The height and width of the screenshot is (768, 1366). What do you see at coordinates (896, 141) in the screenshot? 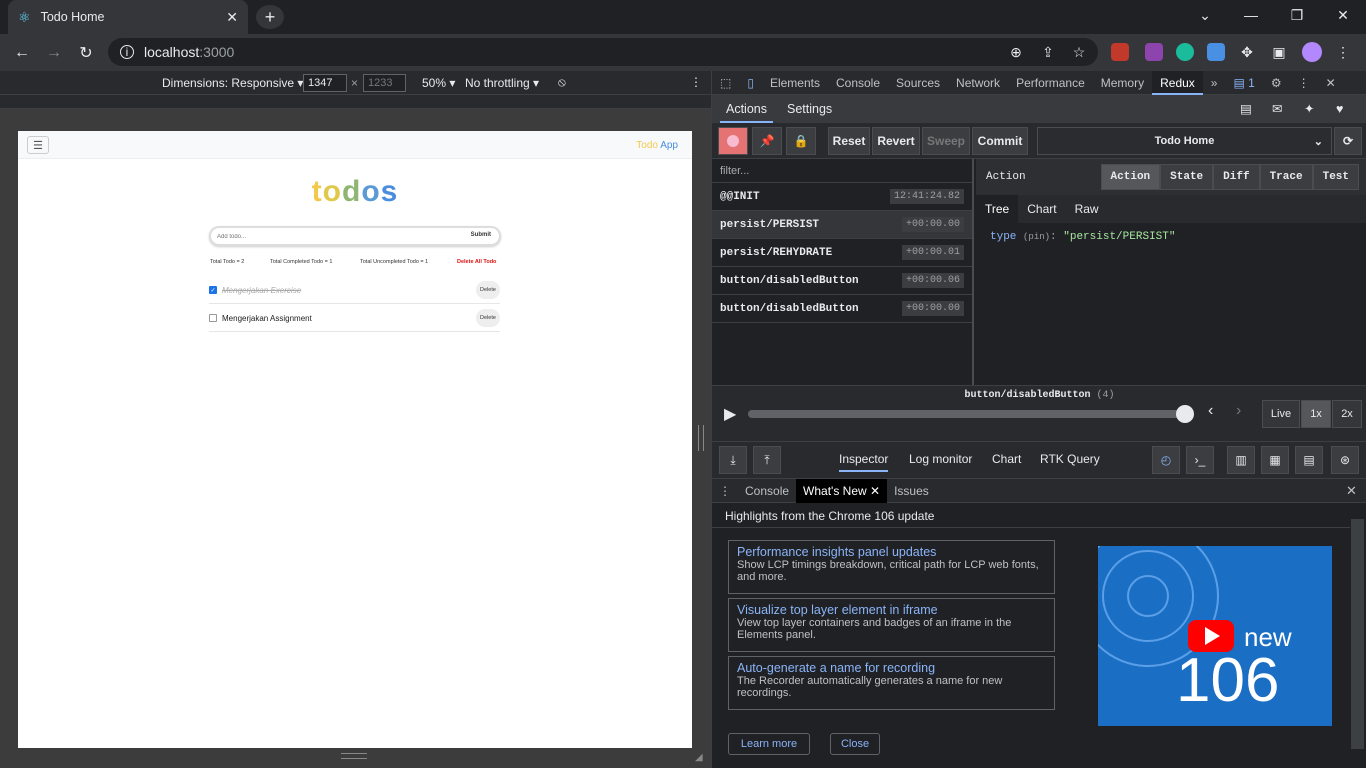
I see `revert-button: Revert` at bounding box center [896, 141].